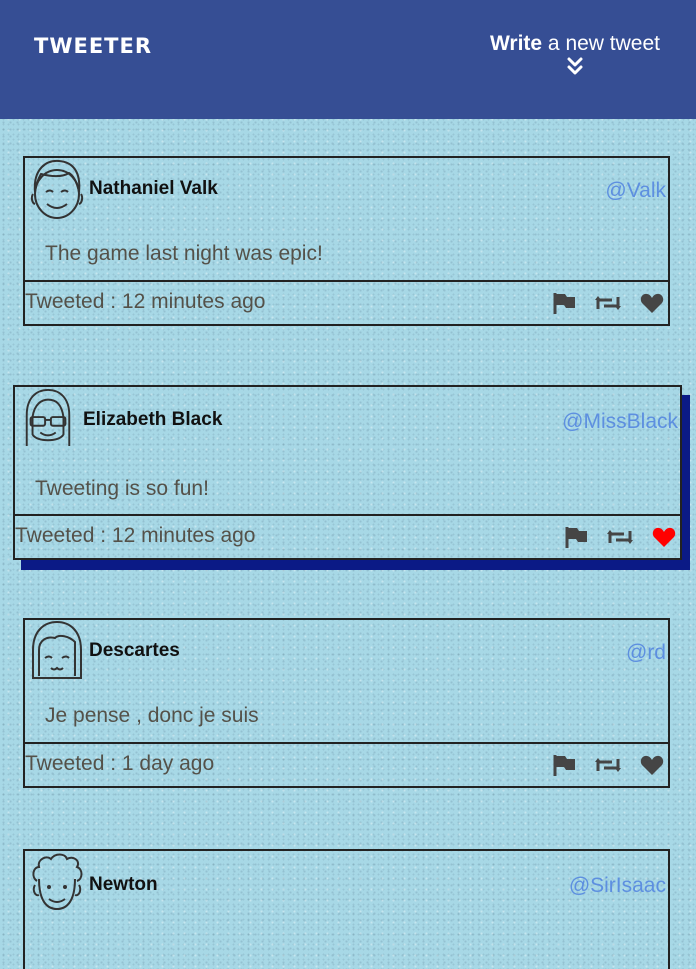 This screenshot has height=969, width=696. Describe the element at coordinates (620, 422) in the screenshot. I see `user-handle: @MissBlack` at that location.